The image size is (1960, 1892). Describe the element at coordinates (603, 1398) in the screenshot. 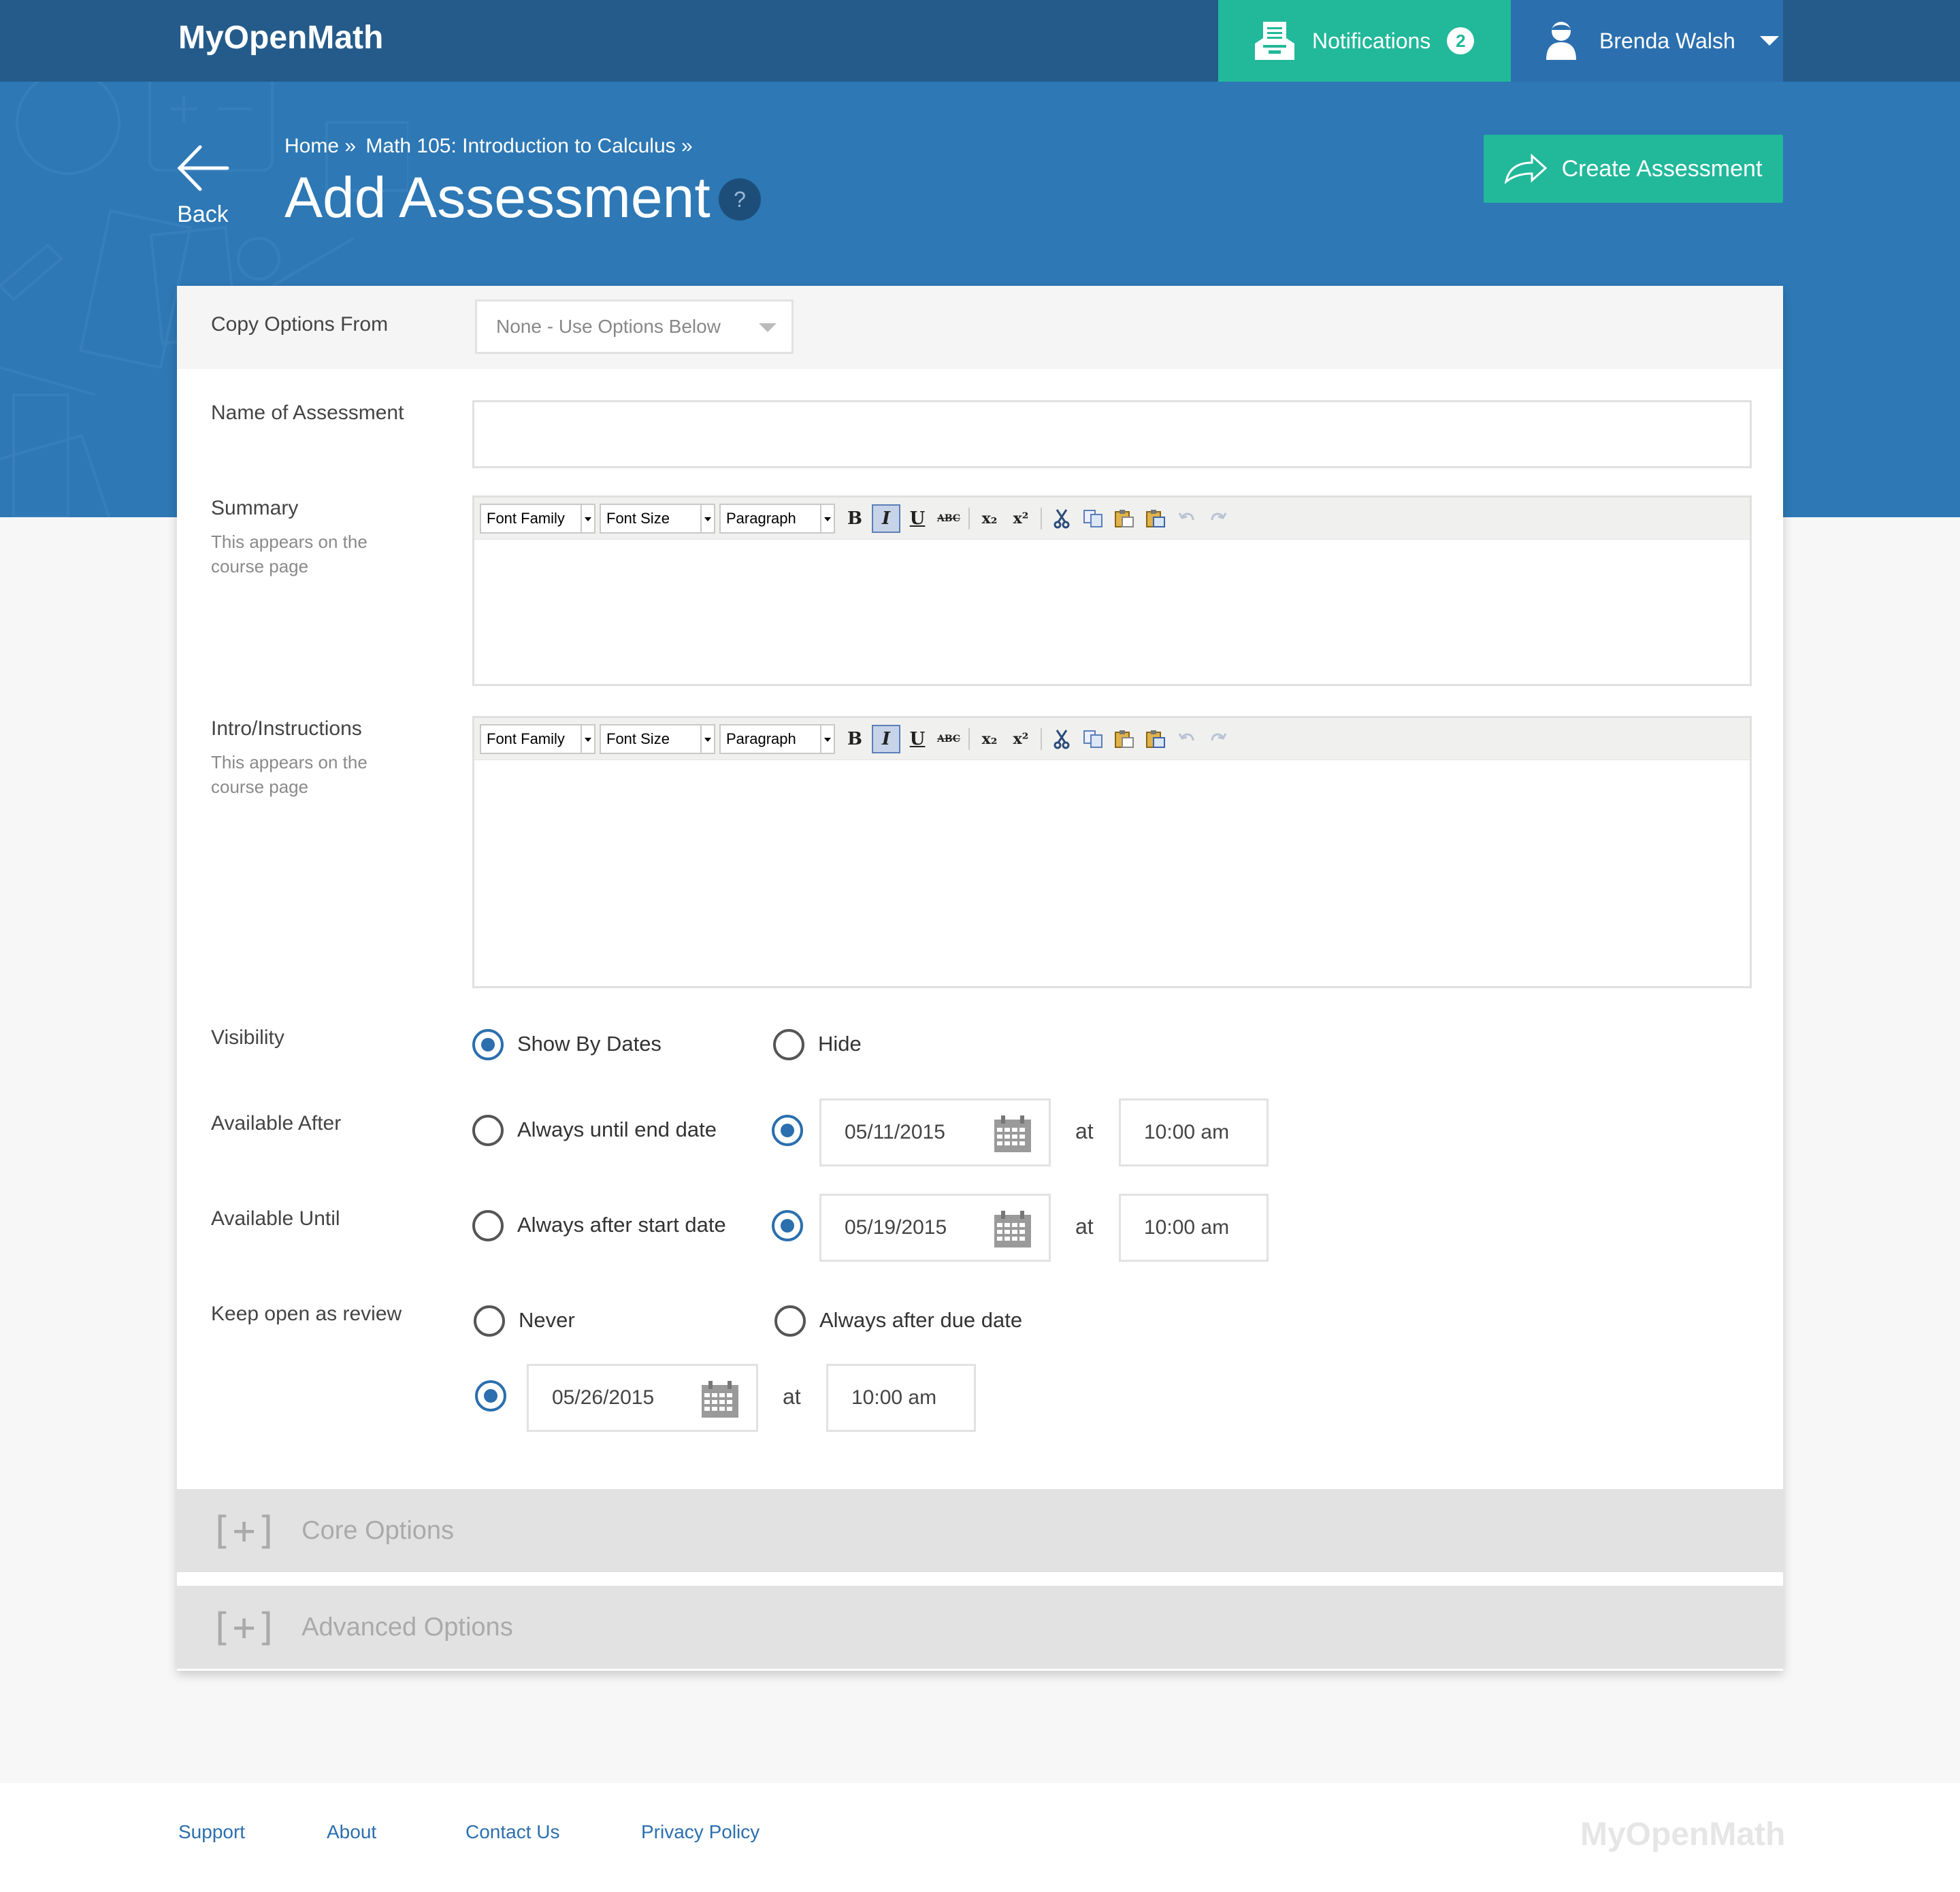

I see `review-date-value: 05/26/2015` at that location.